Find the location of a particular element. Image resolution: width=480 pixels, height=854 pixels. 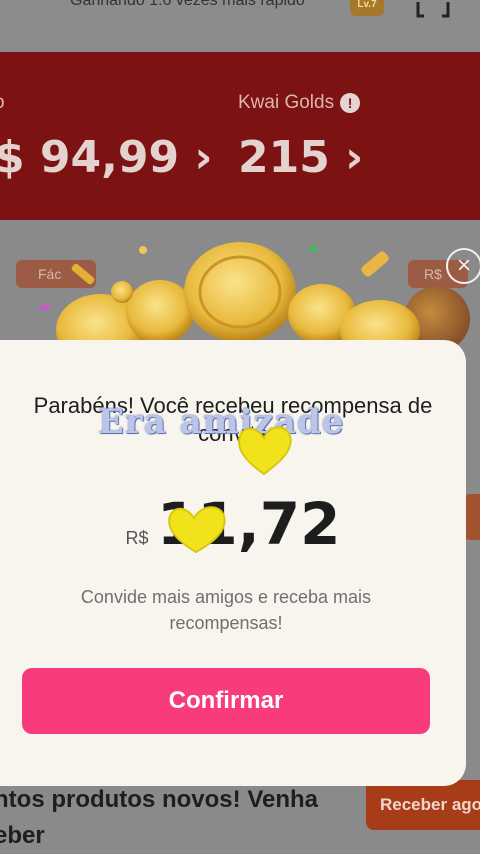

coins-illustration is located at coordinates (228, 296).